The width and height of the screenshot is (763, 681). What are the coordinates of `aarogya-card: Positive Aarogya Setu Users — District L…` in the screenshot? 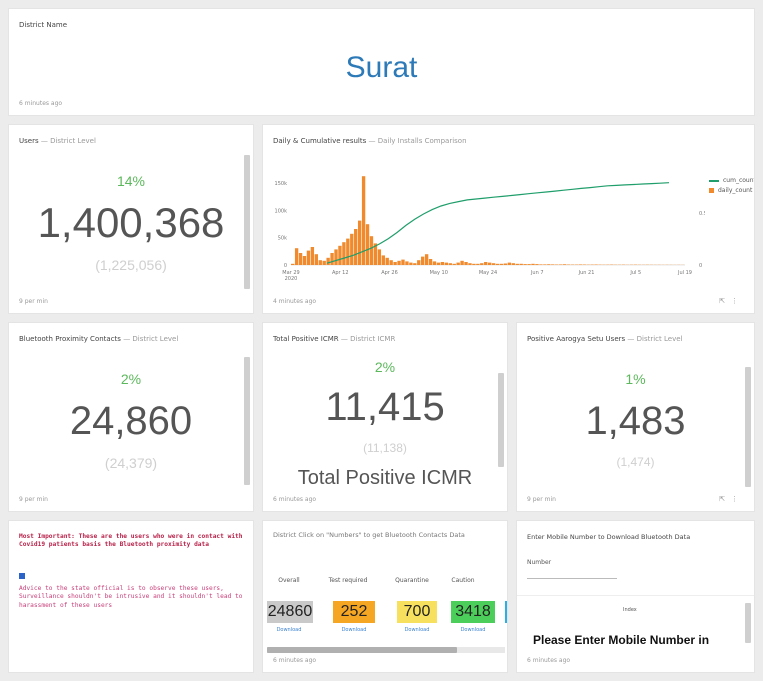 It's located at (635, 417).